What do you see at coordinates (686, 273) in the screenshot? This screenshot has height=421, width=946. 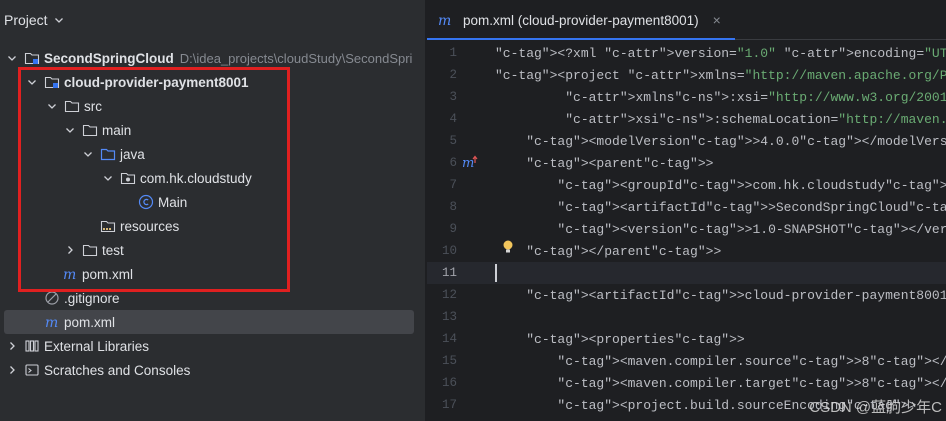 I see `code-line: 11` at bounding box center [686, 273].